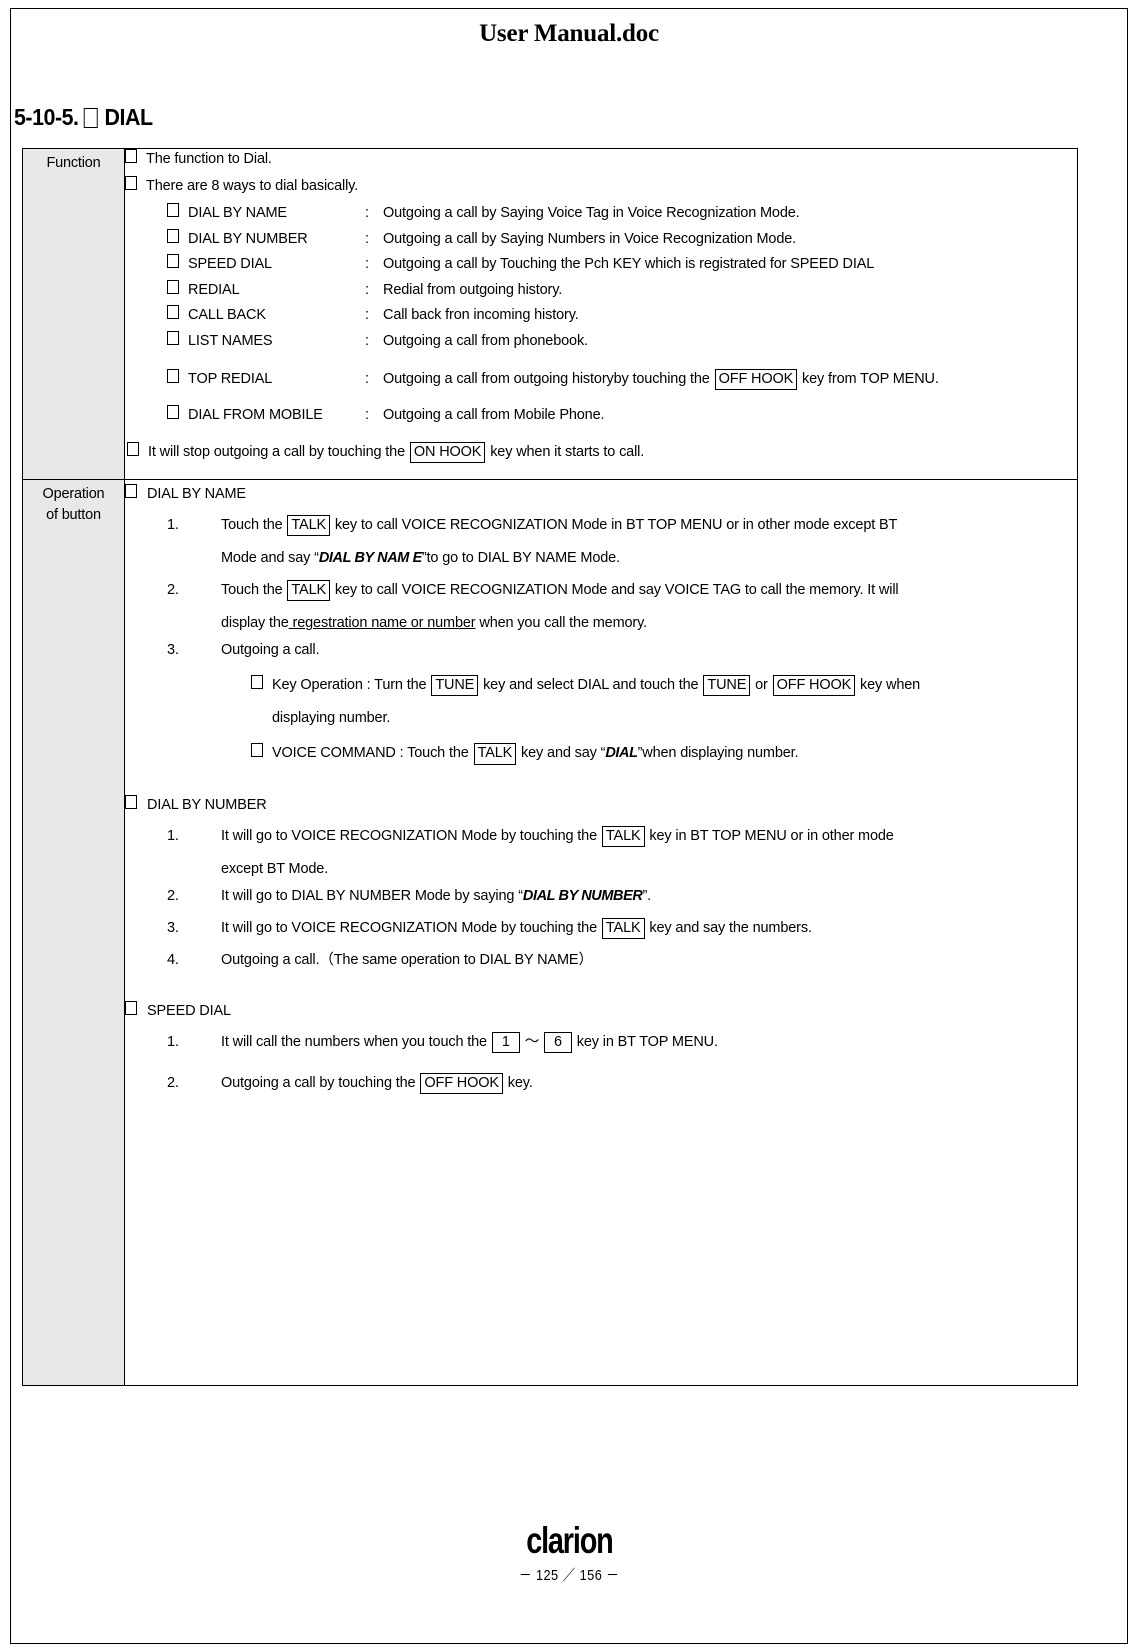  Describe the element at coordinates (227, 315) in the screenshot. I see `method-name: CALL BACK` at that location.